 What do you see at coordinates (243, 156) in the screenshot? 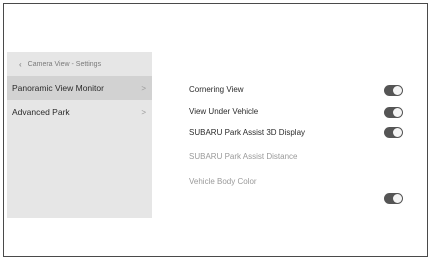
I see `setting-label-park-assist-distance: SUBARU Park Assist Distance` at bounding box center [243, 156].